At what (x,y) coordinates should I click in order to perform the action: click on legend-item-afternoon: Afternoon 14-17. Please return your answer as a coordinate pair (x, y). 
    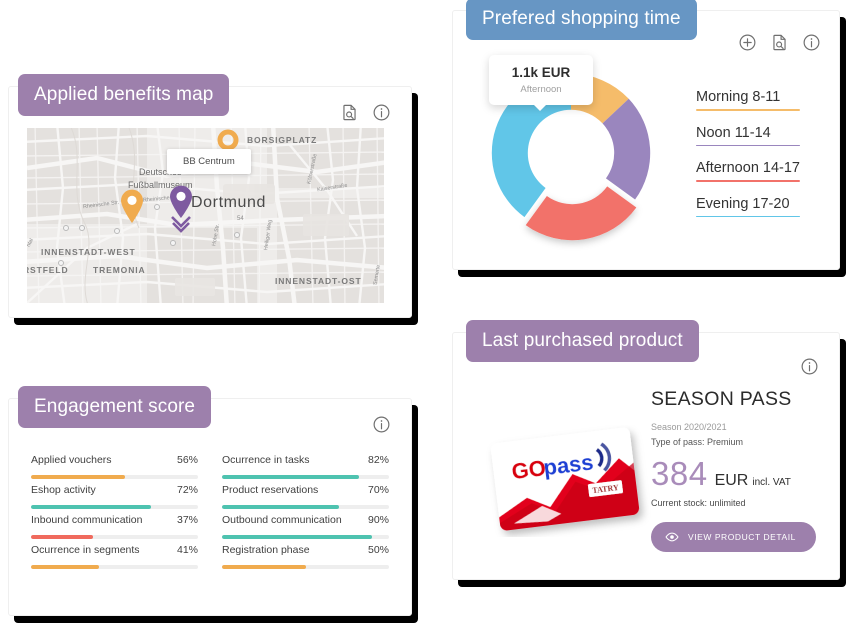
    Looking at the image, I should click on (748, 171).